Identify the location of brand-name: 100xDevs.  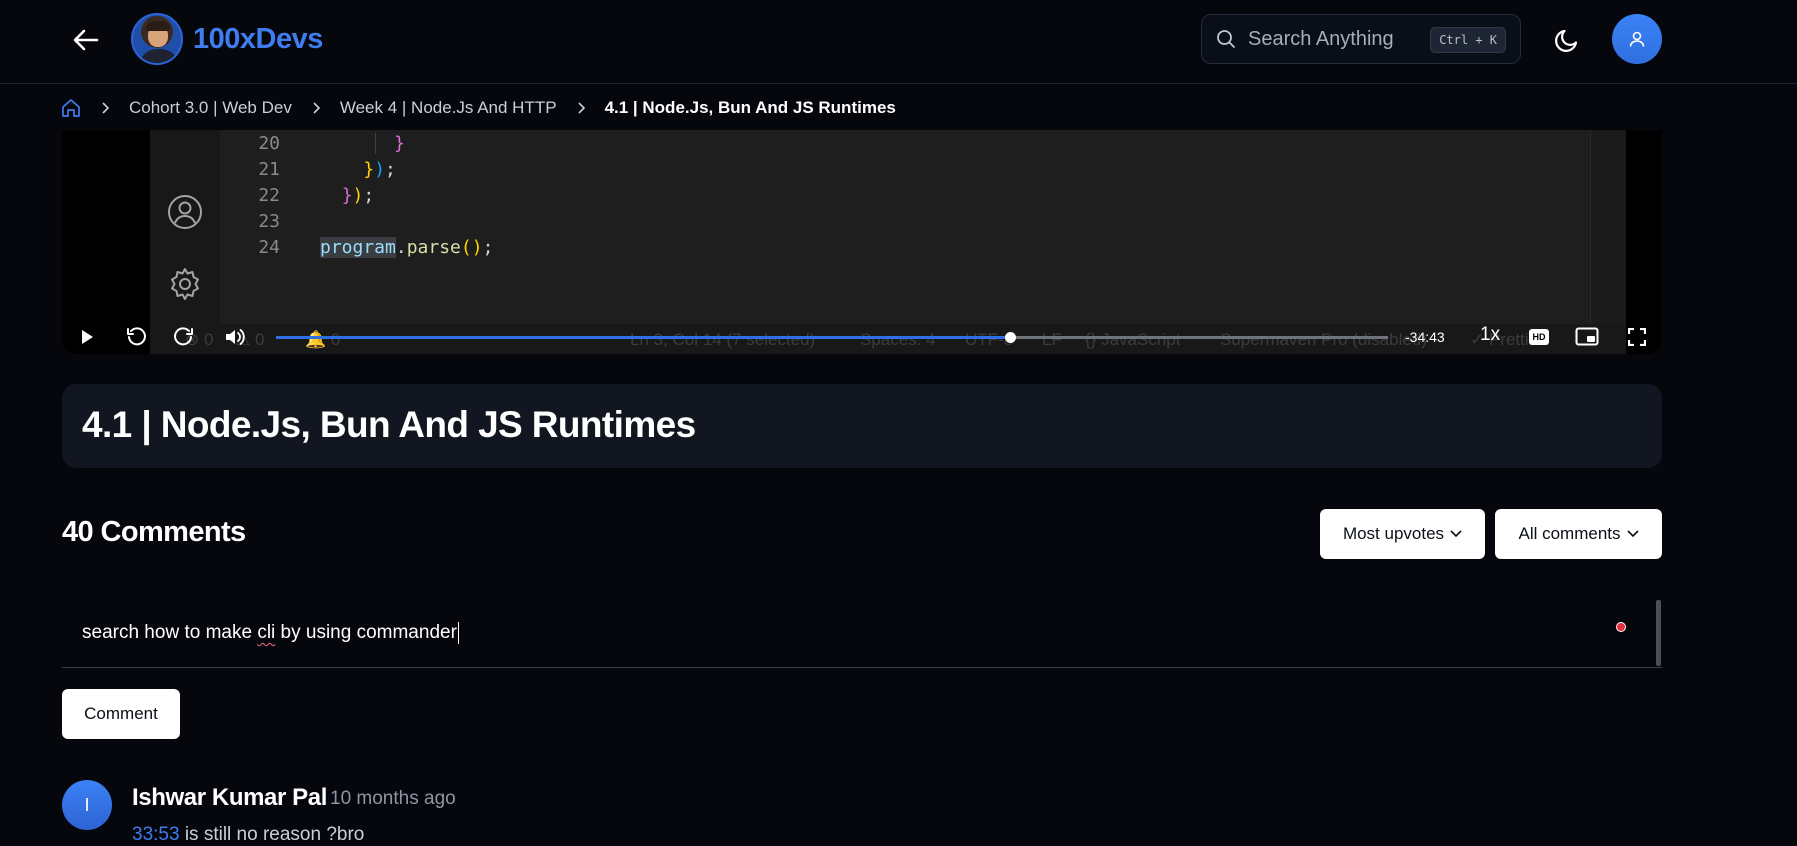
(258, 38).